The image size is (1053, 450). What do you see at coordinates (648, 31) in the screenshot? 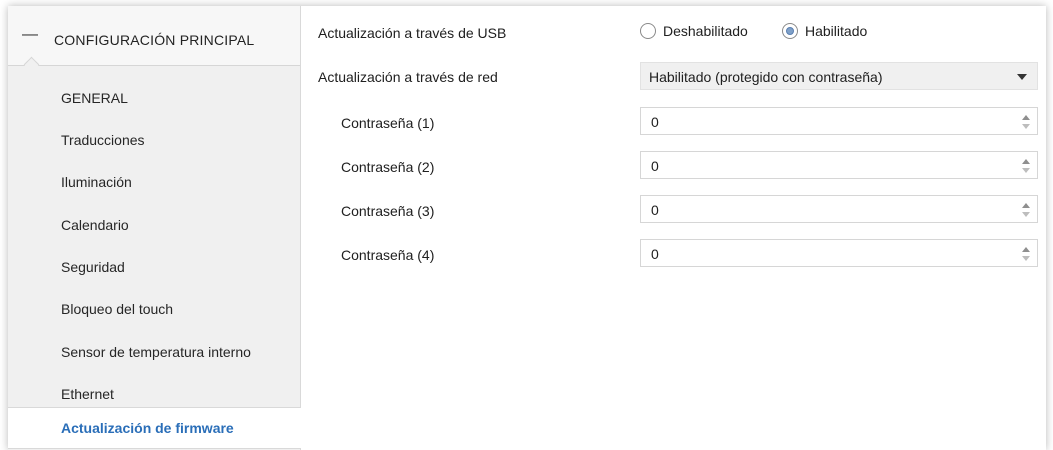
I see `radio-deshabilitado` at bounding box center [648, 31].